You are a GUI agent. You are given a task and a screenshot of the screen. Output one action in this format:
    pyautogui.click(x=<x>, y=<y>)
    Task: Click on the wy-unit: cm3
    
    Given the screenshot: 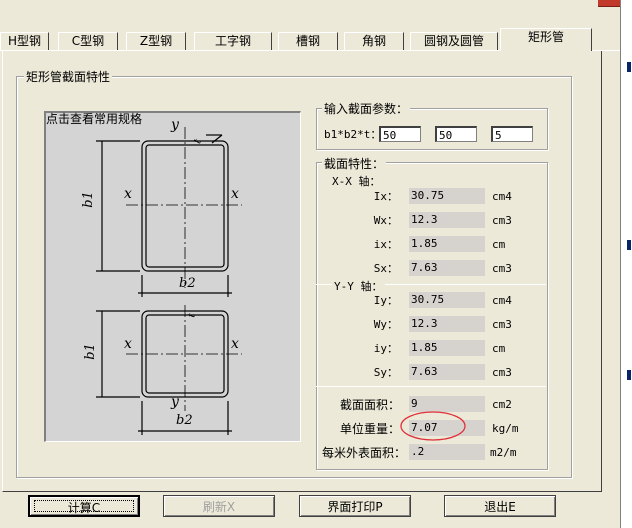 What is the action you would take?
    pyautogui.click(x=502, y=324)
    